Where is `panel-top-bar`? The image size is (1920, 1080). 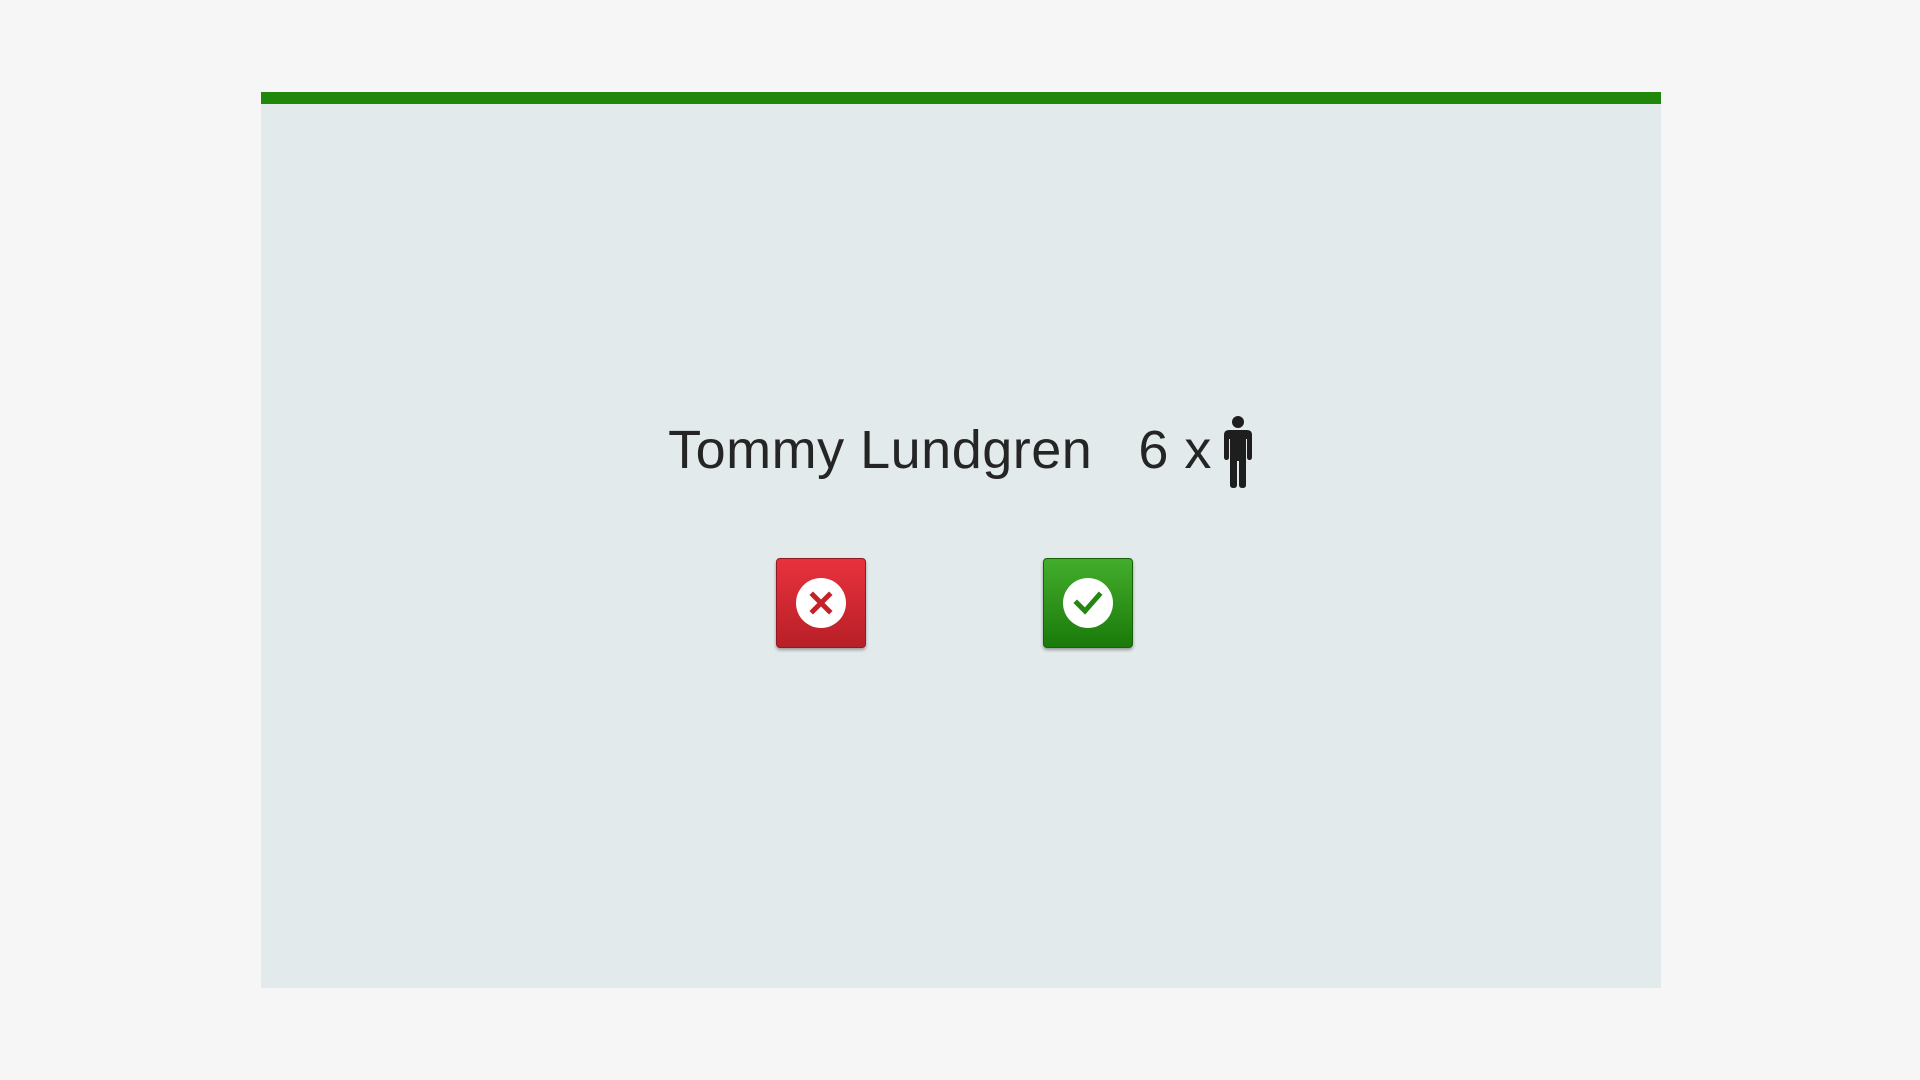 panel-top-bar is located at coordinates (961, 98).